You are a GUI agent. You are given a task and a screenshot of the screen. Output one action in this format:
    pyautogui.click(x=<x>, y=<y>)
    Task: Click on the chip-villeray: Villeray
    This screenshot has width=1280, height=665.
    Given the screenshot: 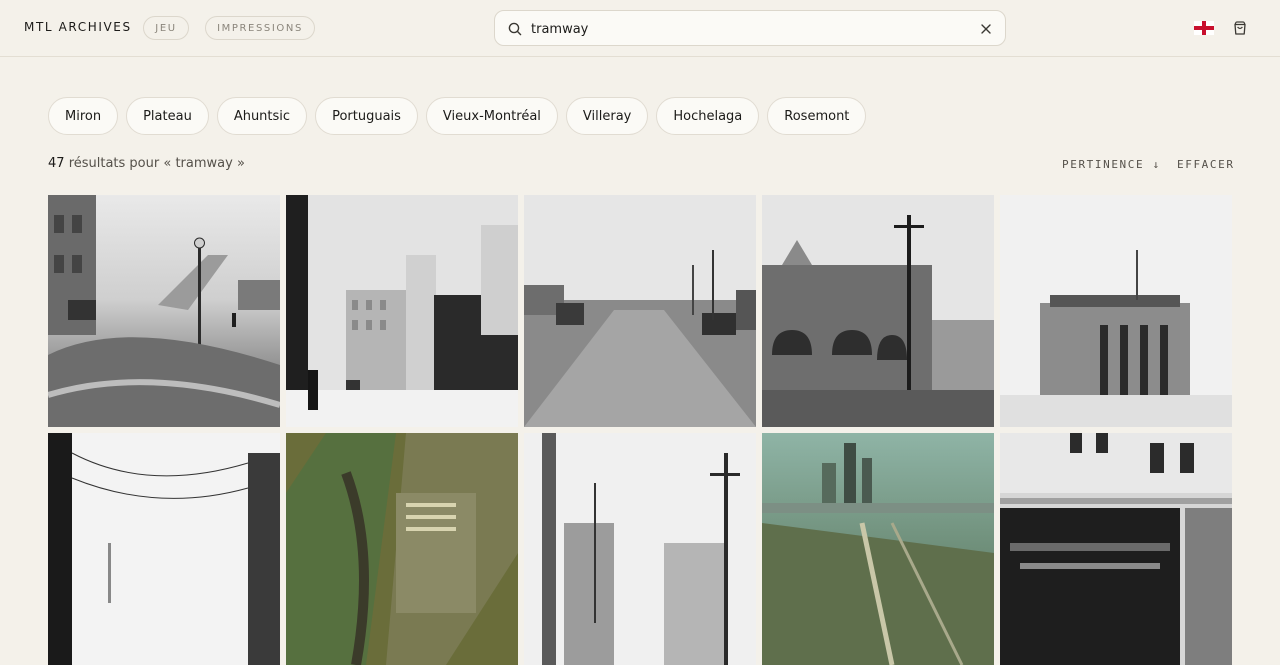 What is the action you would take?
    pyautogui.click(x=607, y=116)
    